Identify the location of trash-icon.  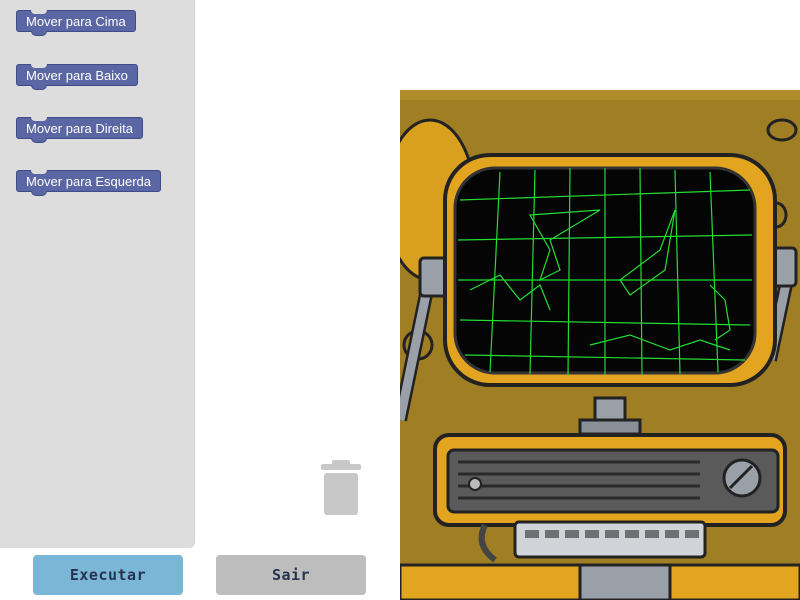
(341, 488).